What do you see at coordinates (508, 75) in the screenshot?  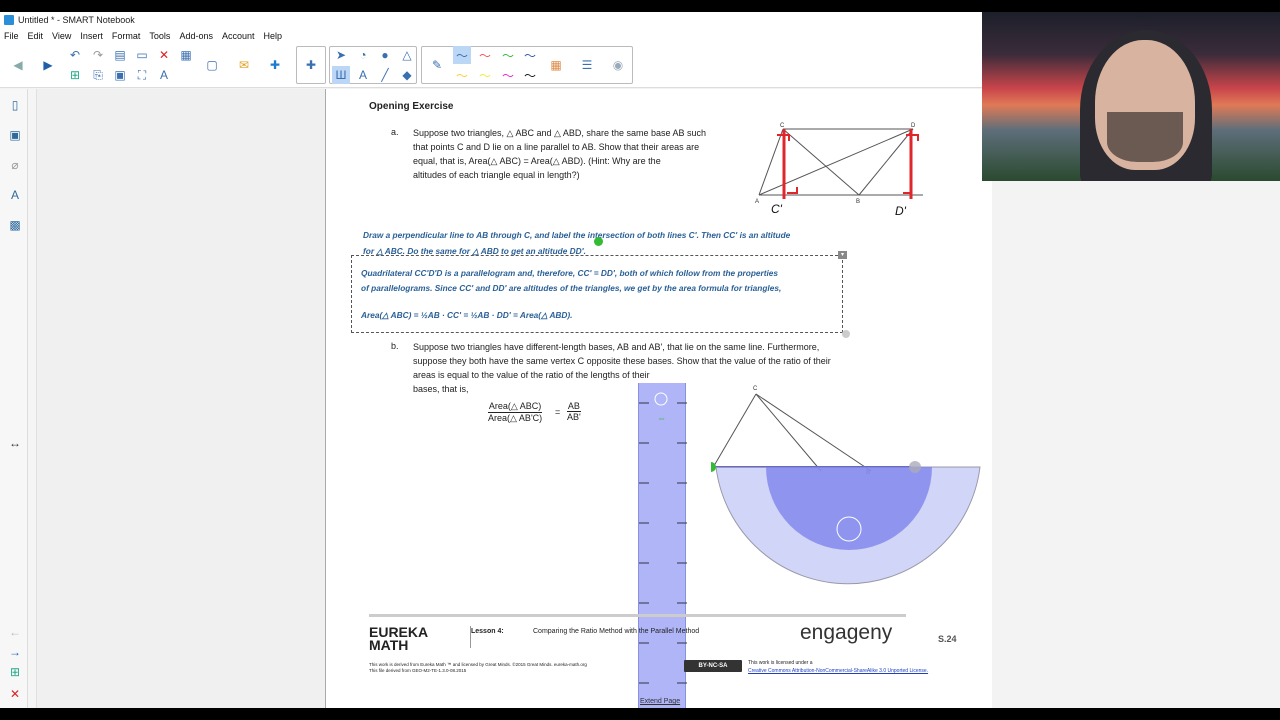 I see `pen-magenta-icon: 〜` at bounding box center [508, 75].